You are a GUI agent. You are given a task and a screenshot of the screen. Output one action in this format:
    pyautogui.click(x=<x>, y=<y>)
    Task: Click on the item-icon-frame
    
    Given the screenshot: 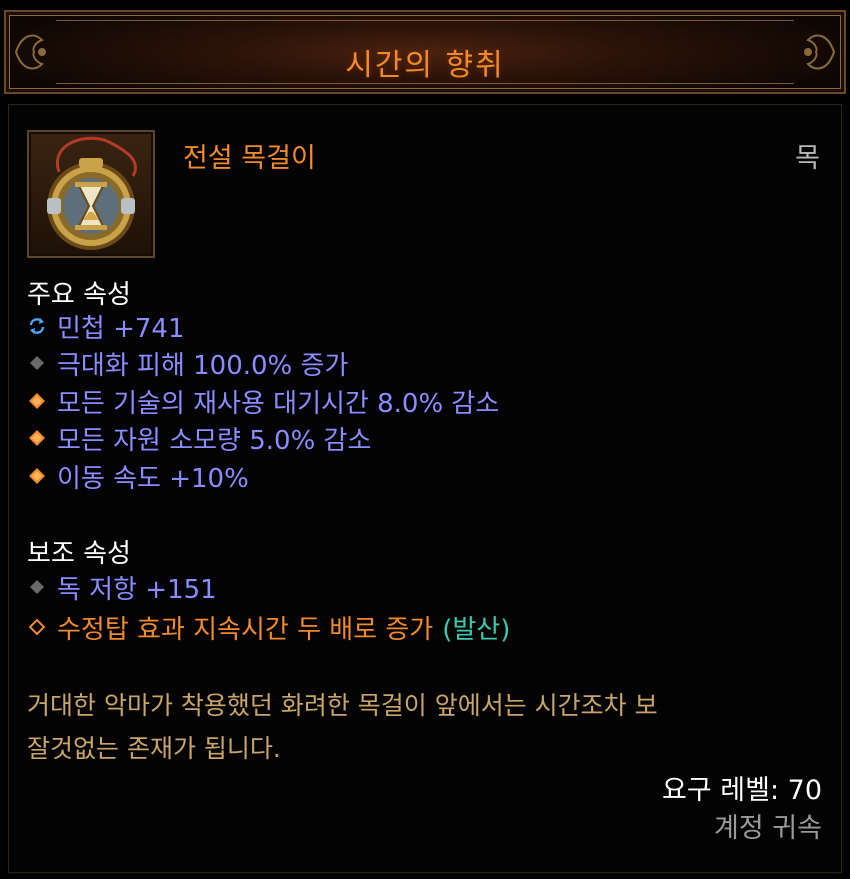 What is the action you would take?
    pyautogui.click(x=91, y=194)
    